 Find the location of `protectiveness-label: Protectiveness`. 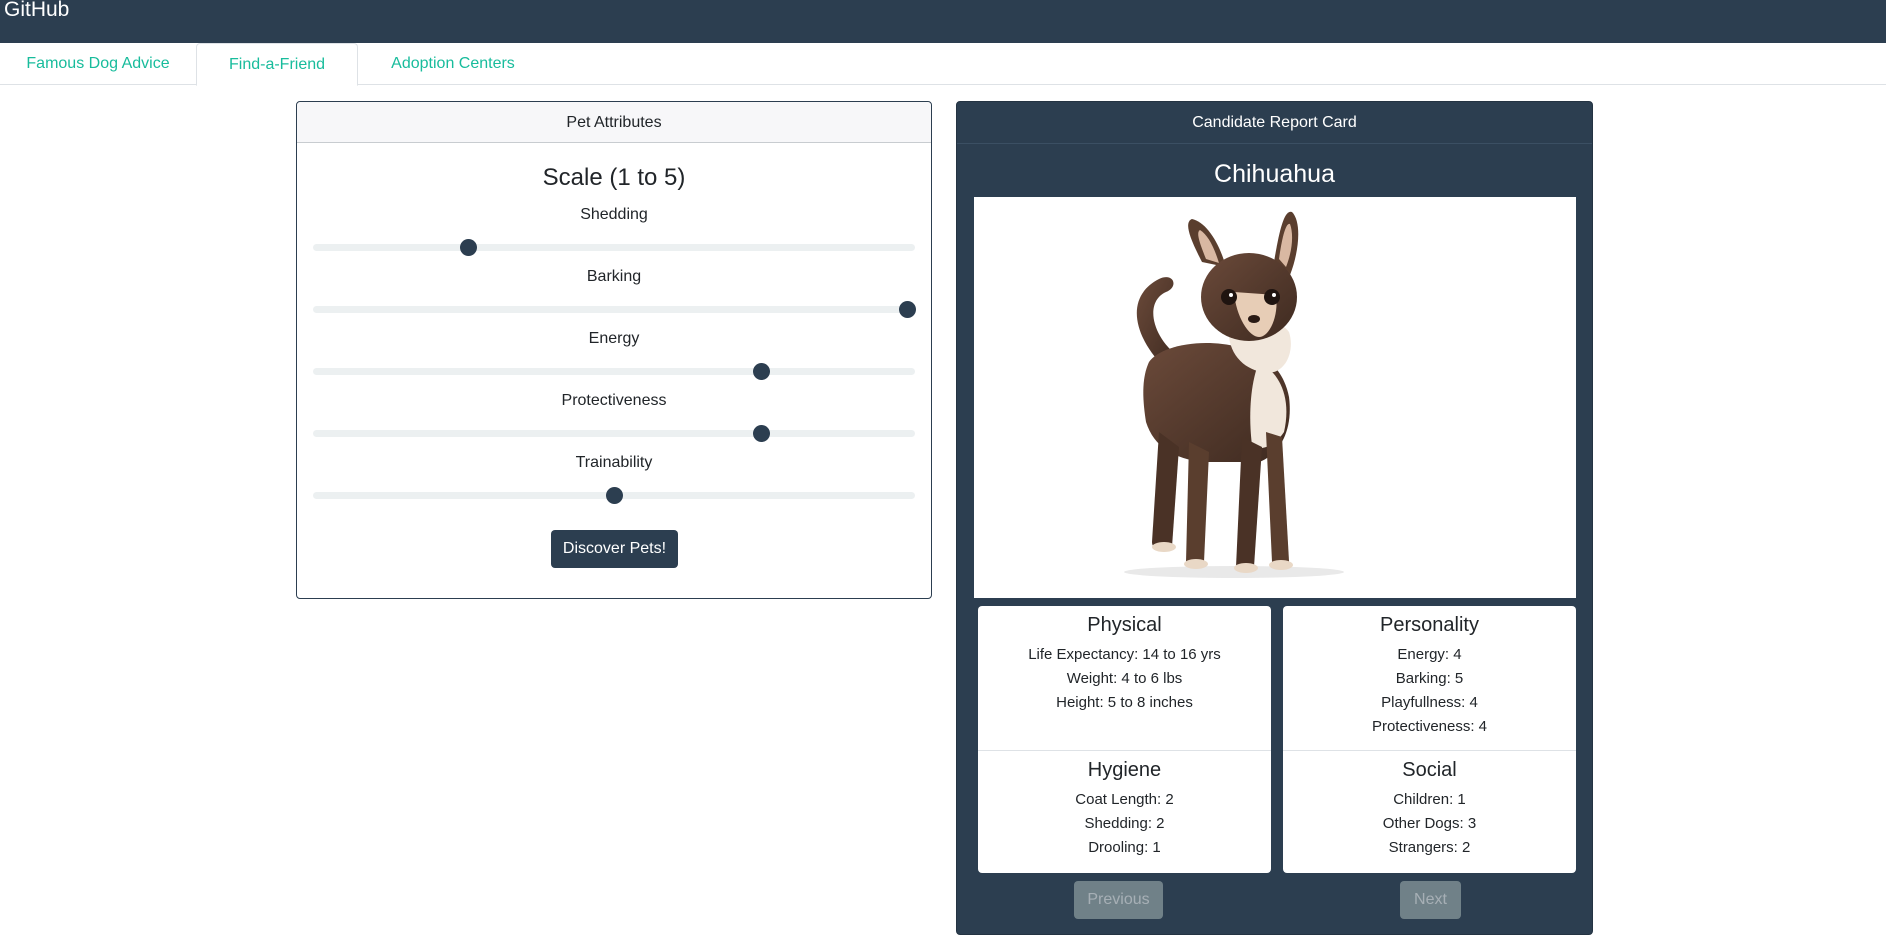

protectiveness-label: Protectiveness is located at coordinates (614, 400).